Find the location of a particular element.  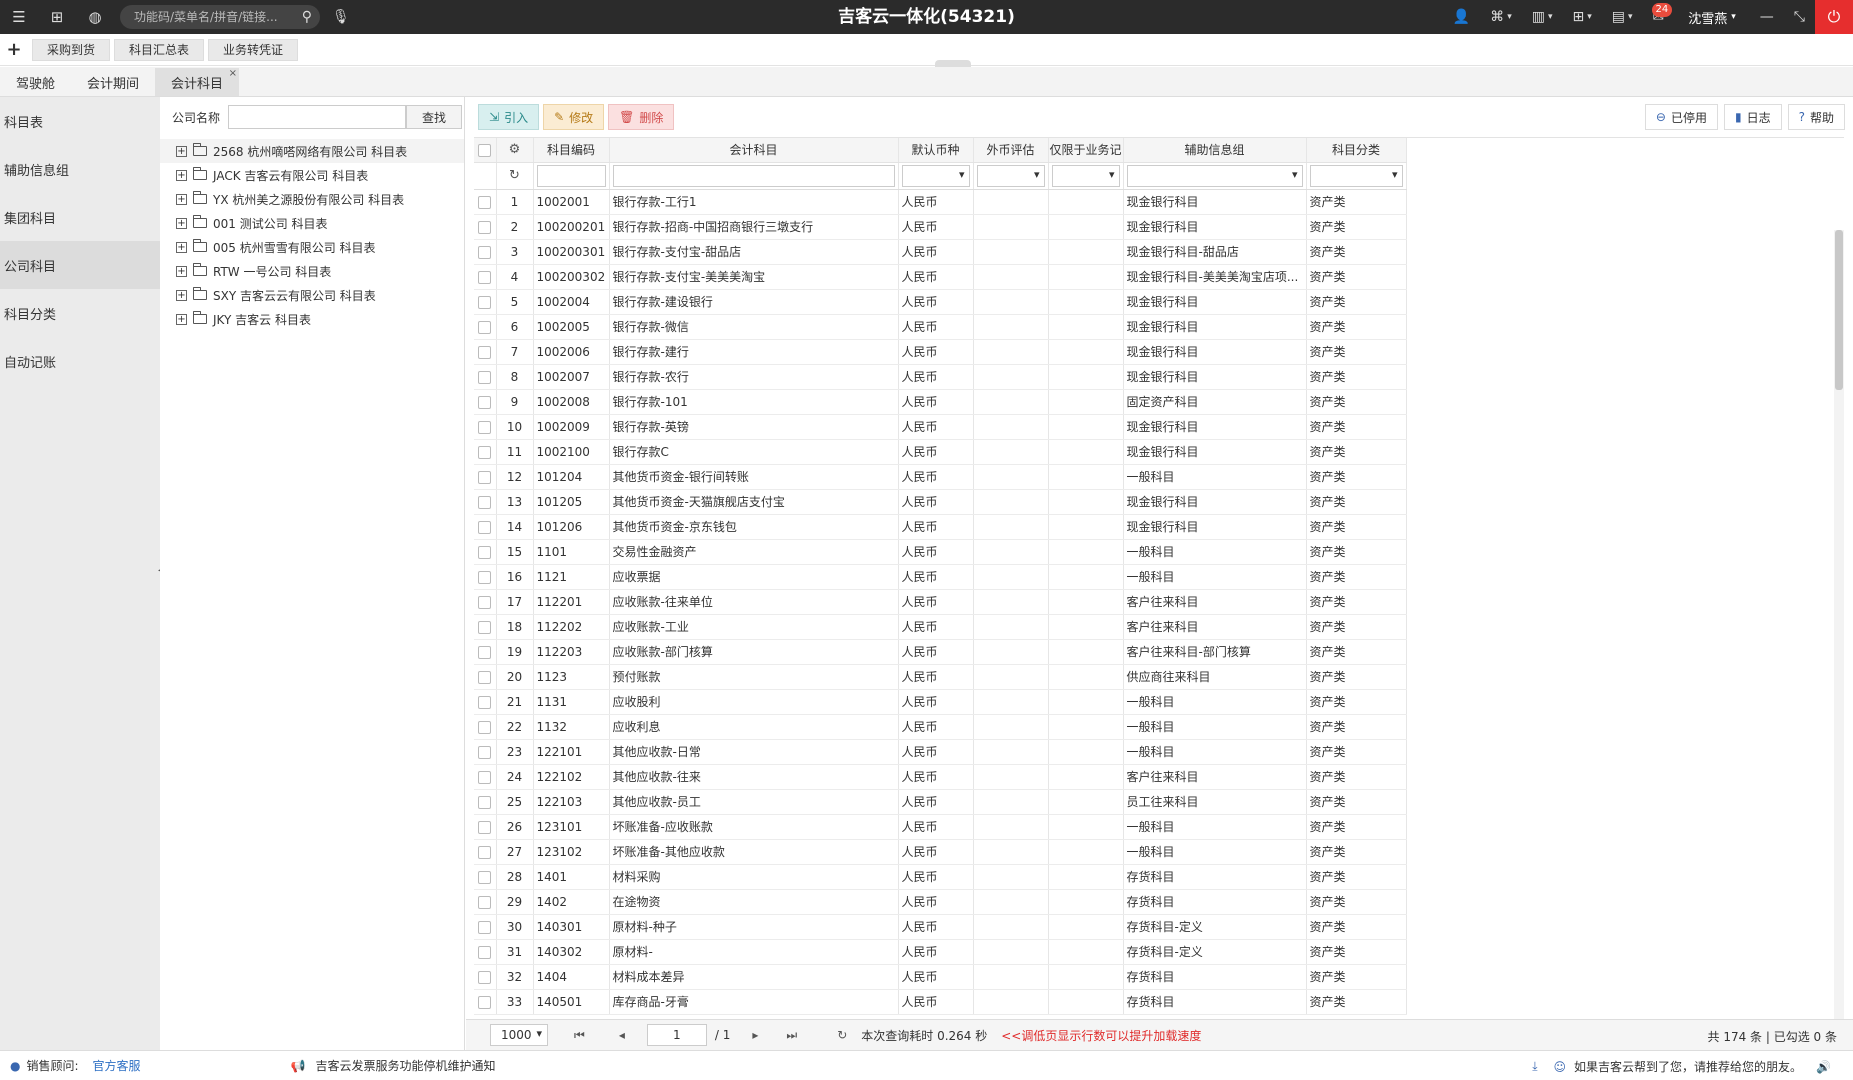

table-row: 28 1401 材料采购 人民币 存货科目 资产类 is located at coordinates (940, 877).